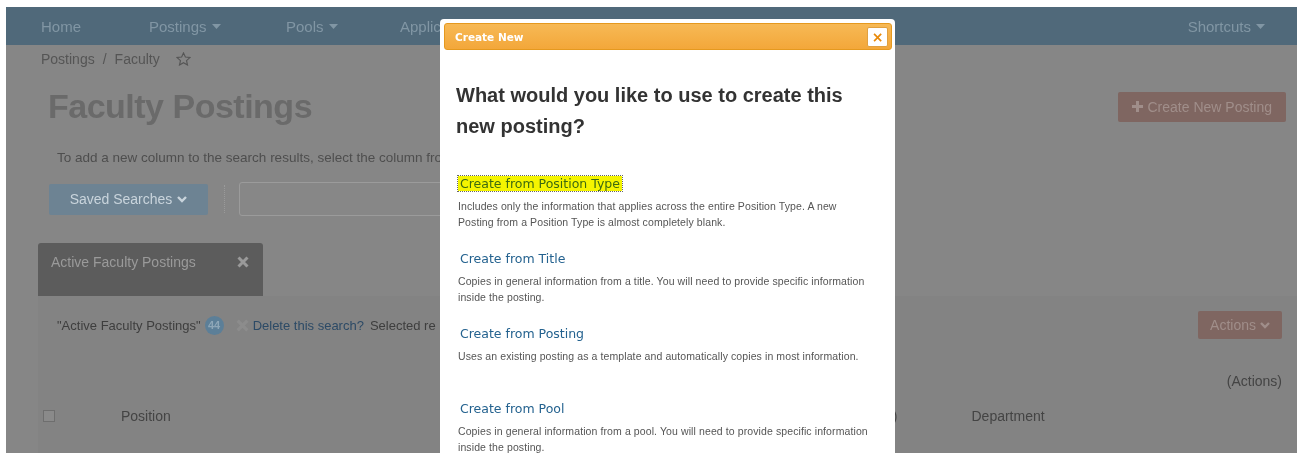 Image resolution: width=1309 pixels, height=453 pixels. I want to click on delete-search-link: Delete this search?, so click(308, 325).